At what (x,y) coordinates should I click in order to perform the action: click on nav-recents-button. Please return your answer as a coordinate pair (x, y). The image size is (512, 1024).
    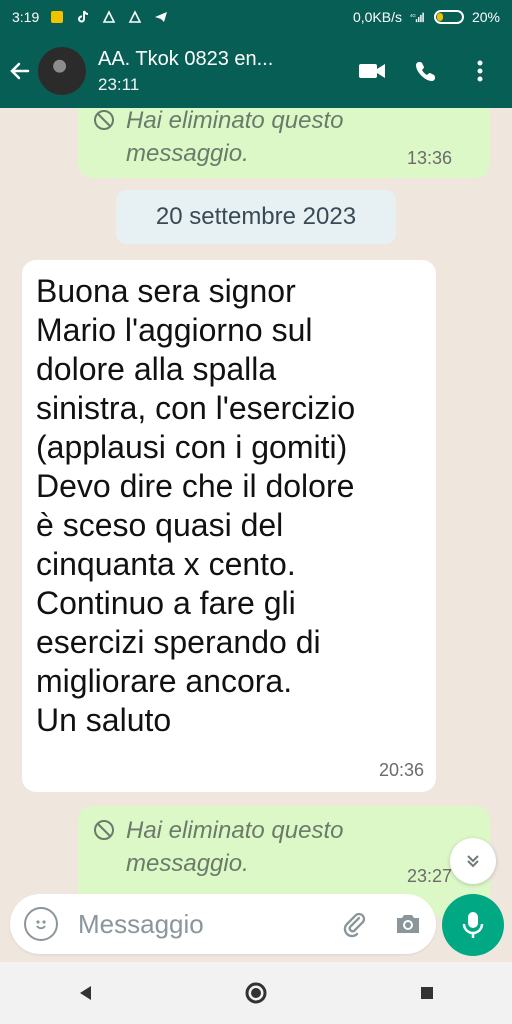
    Looking at the image, I should click on (427, 993).